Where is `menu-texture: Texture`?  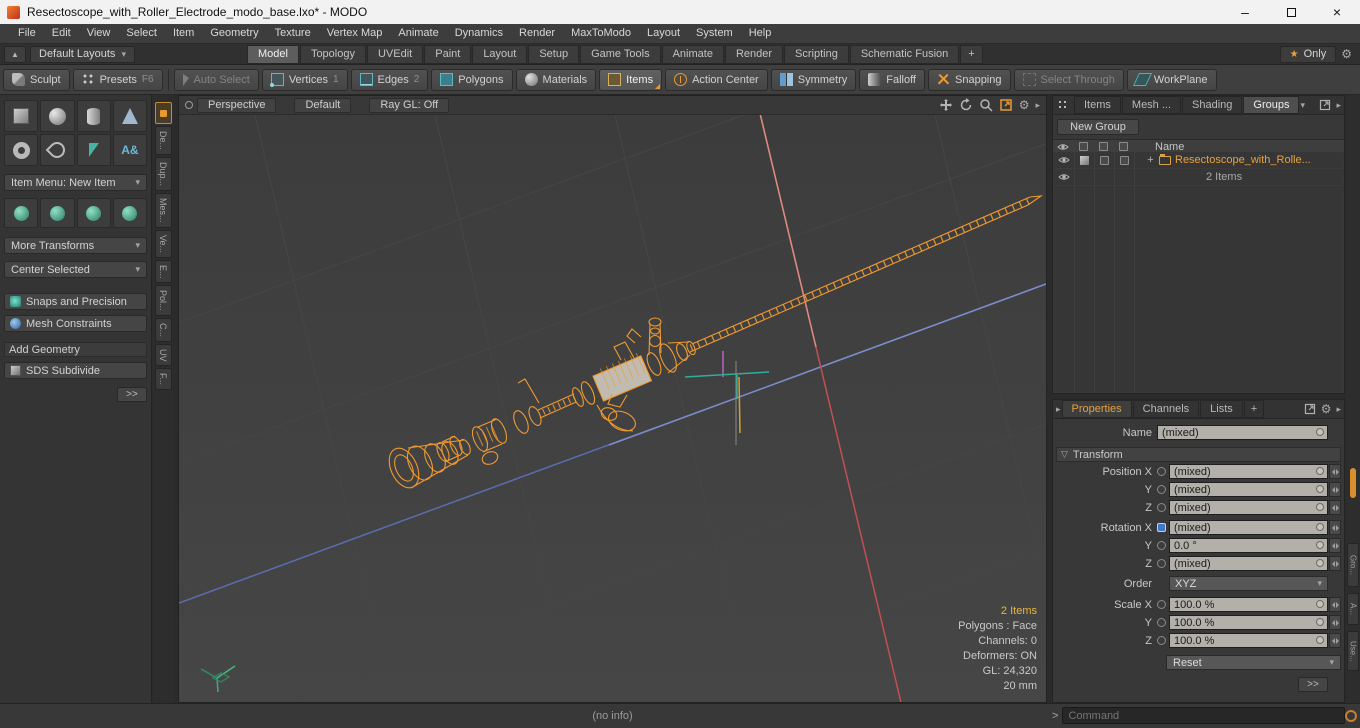 menu-texture: Texture is located at coordinates (293, 33).